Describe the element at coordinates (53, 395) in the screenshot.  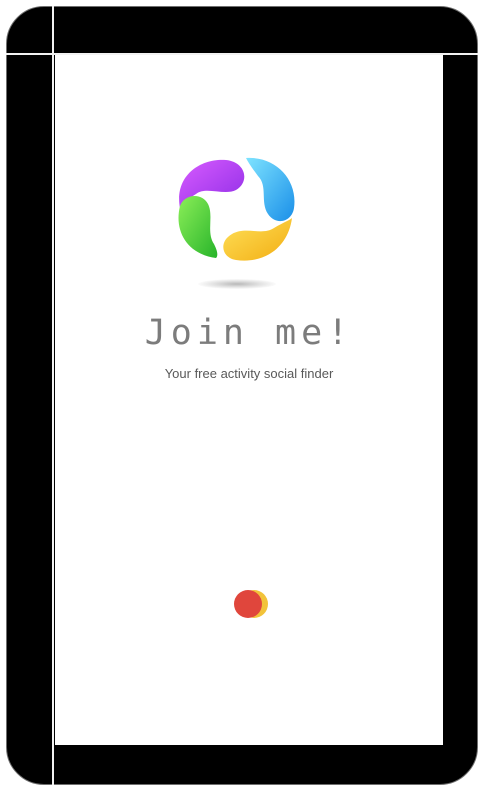
I see `layout-guide-vertical` at that location.